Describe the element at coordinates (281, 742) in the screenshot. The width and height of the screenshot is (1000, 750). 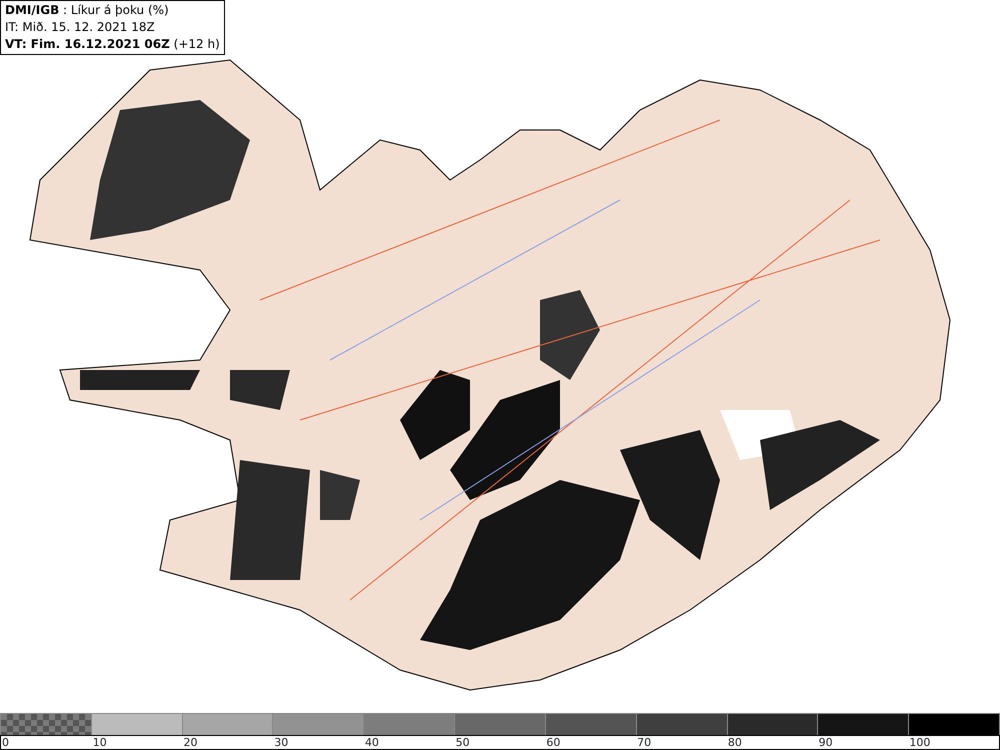
I see `legend-label: 30` at that location.